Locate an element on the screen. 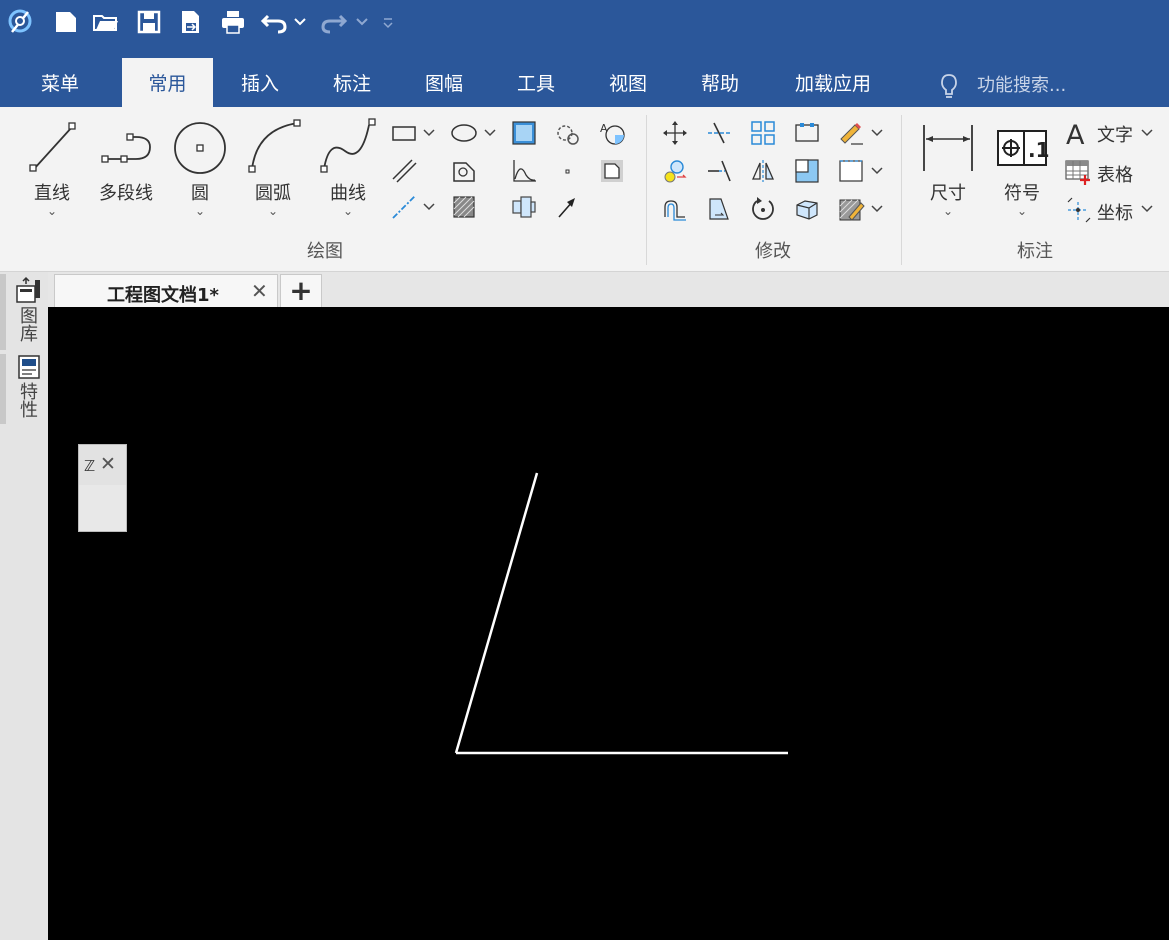 This screenshot has width=1169, height=940. offset-icon is located at coordinates (675, 209).